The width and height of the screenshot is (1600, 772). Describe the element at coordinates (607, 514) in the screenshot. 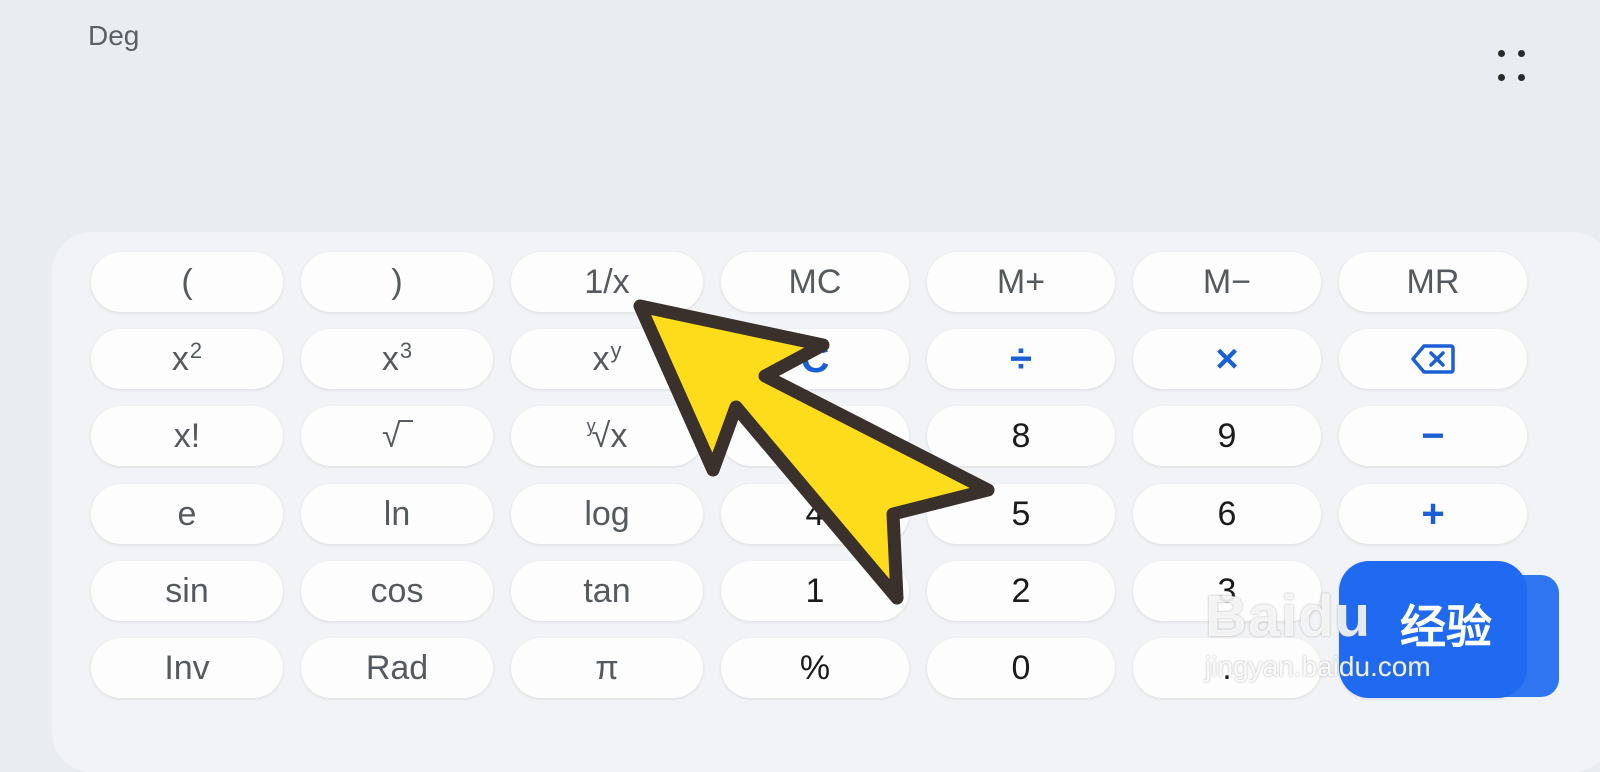

I see `log-key: log` at that location.